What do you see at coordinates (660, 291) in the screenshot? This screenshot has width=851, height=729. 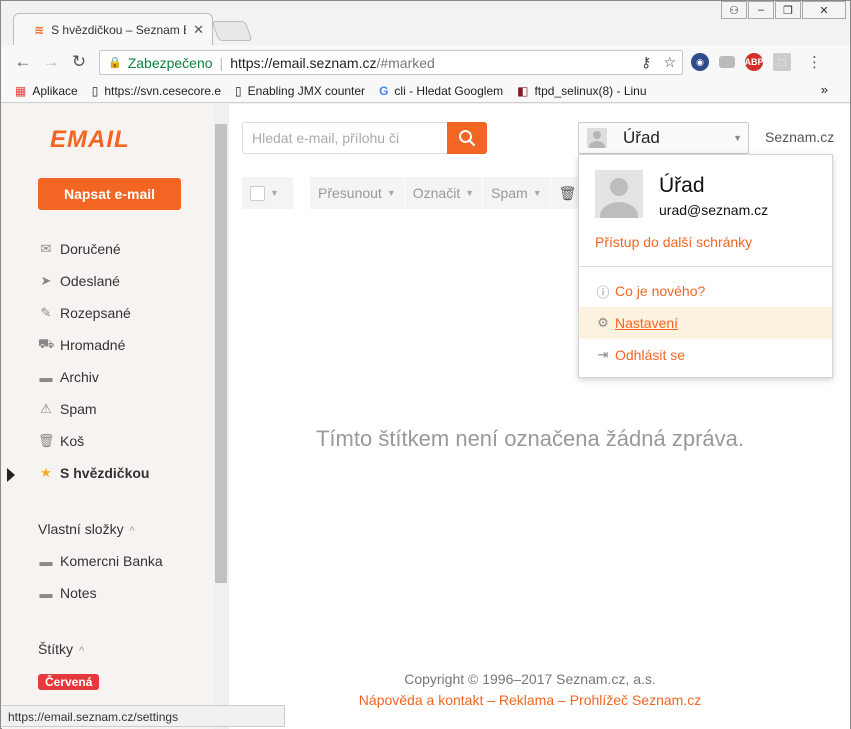 I see `menu-label: Co je nového?` at bounding box center [660, 291].